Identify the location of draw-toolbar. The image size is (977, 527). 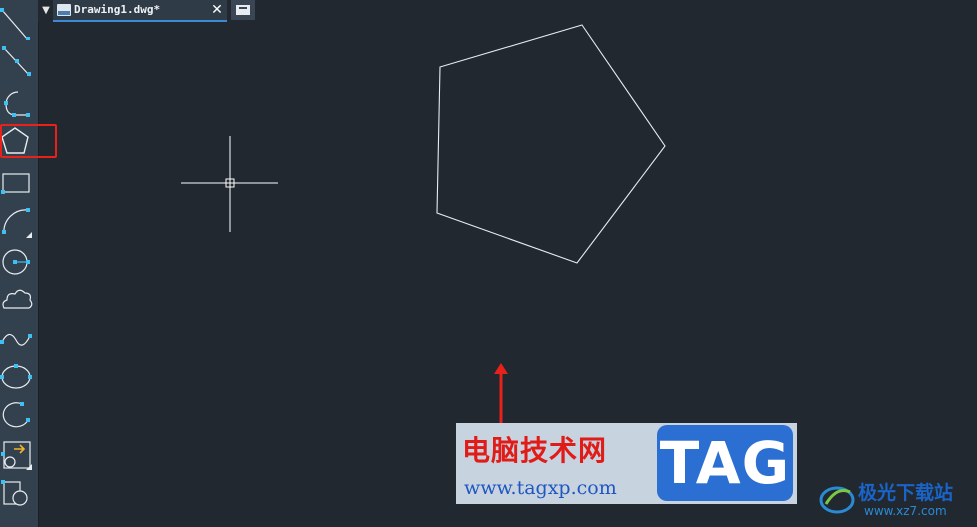
(28, 263).